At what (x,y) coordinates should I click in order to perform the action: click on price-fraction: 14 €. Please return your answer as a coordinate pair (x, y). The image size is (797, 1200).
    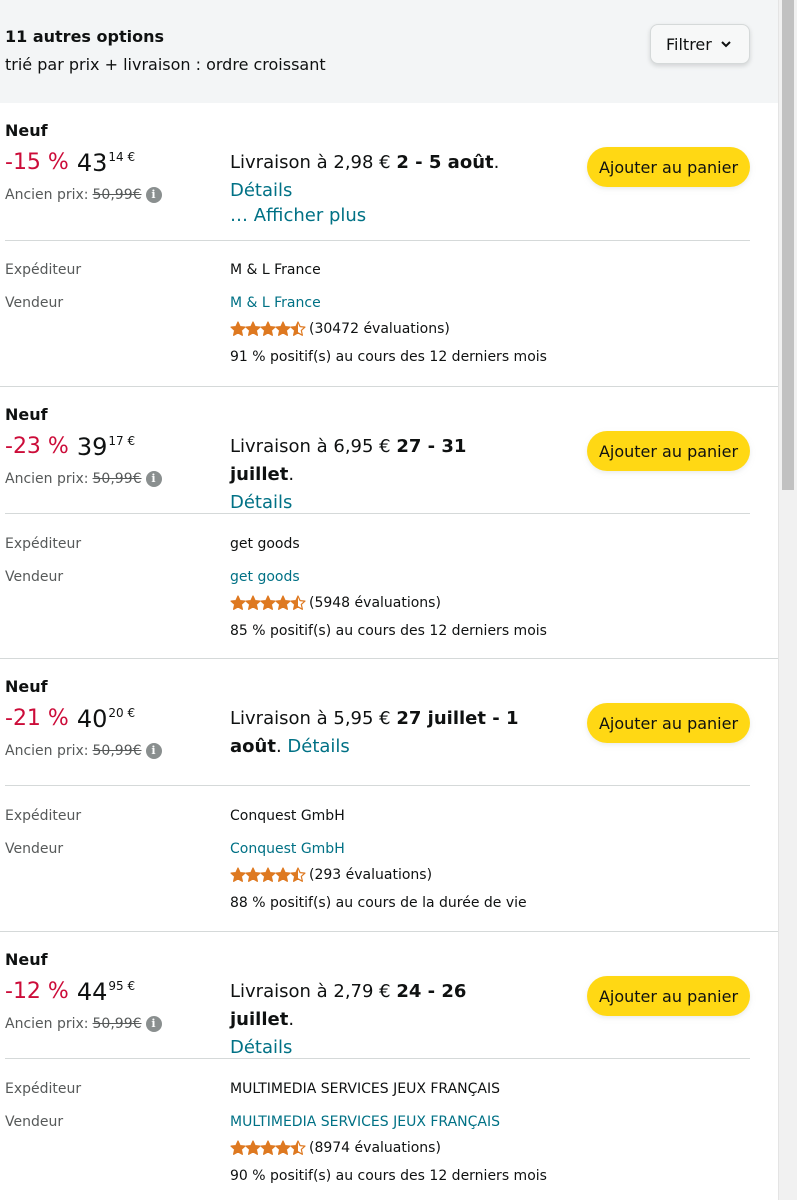
    Looking at the image, I should click on (122, 157).